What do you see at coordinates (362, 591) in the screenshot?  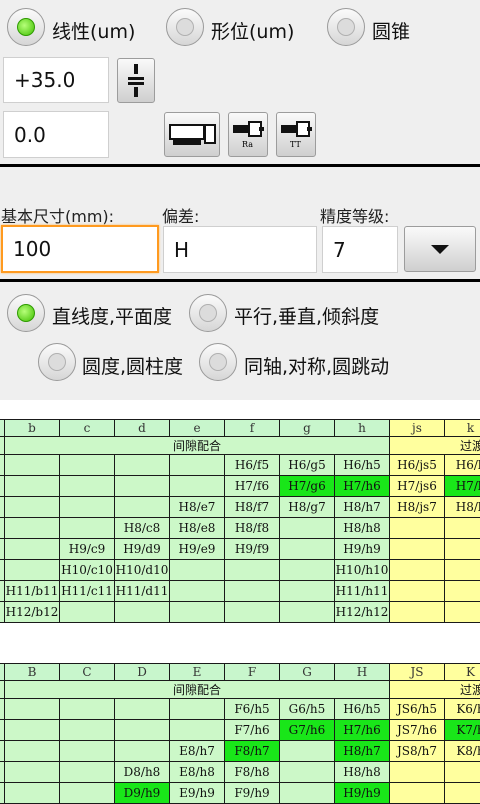 I see `fit-cell: H11/h11` at bounding box center [362, 591].